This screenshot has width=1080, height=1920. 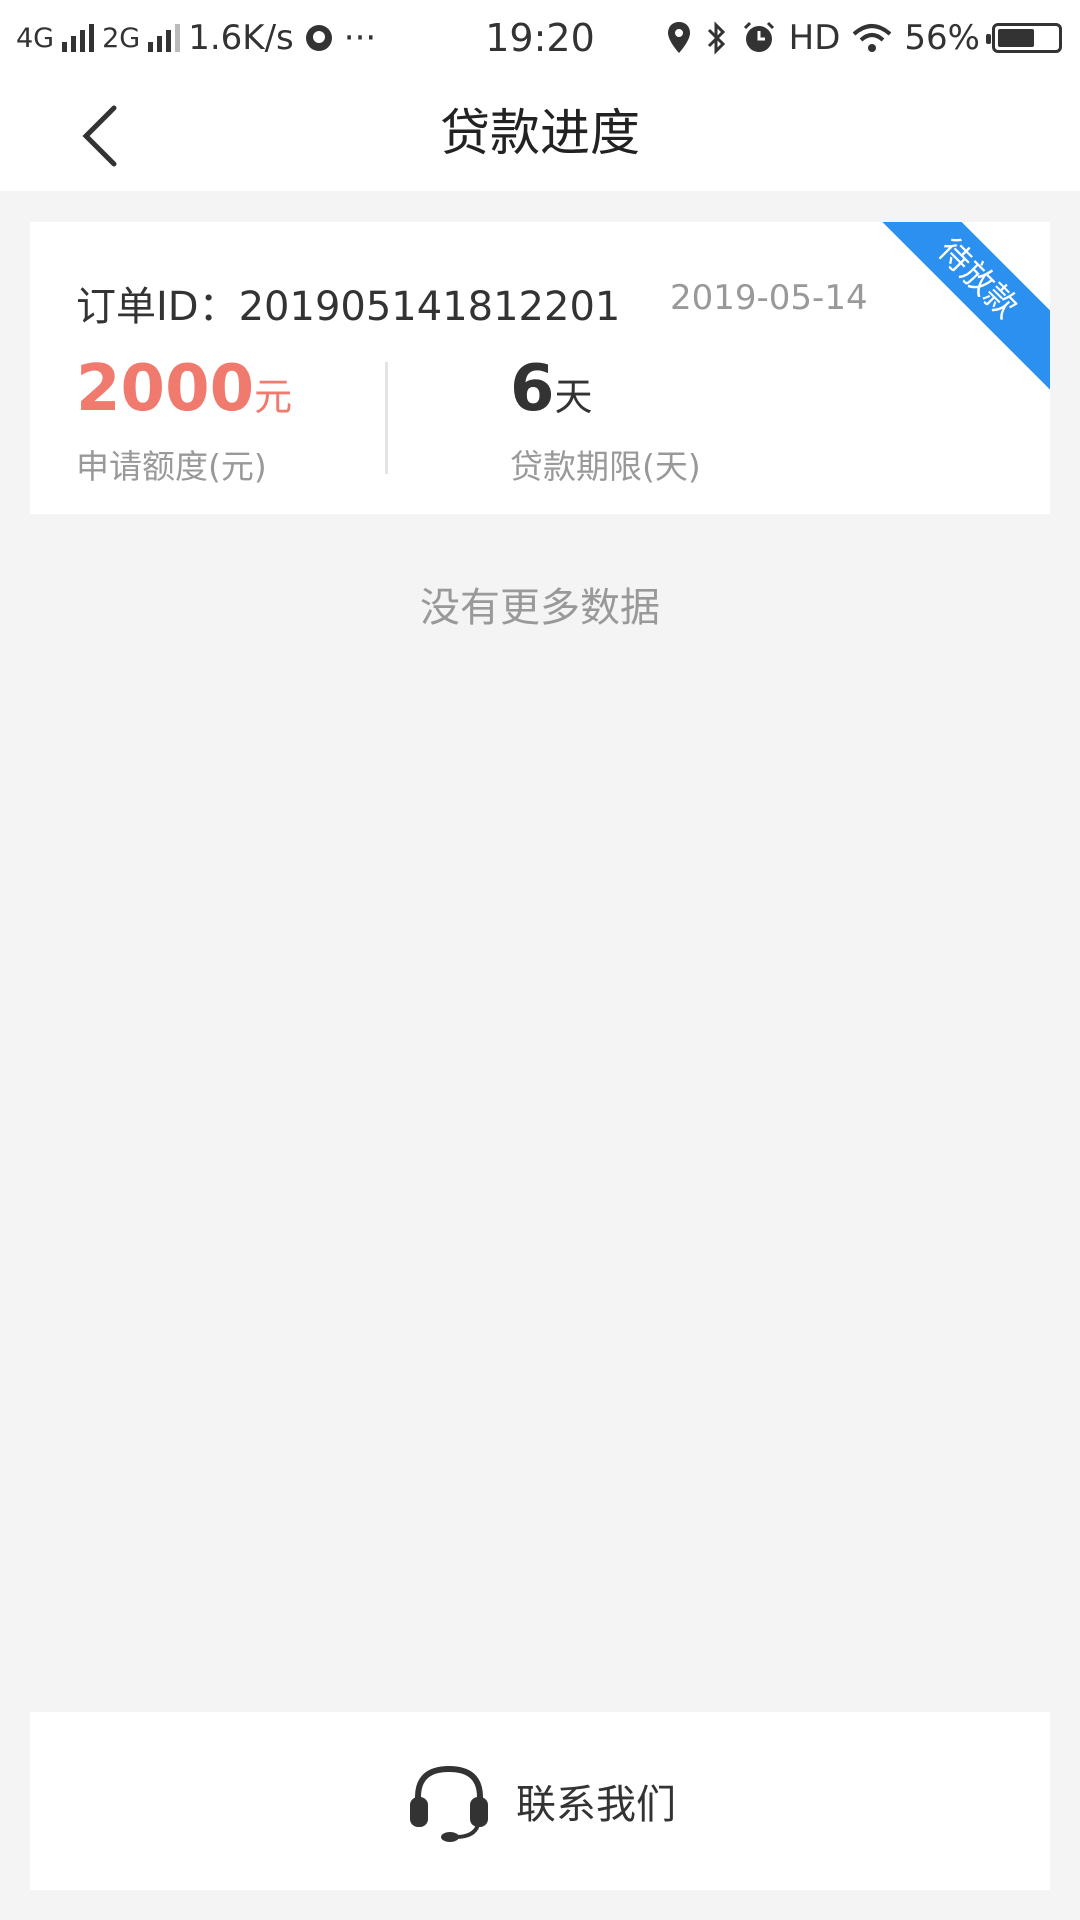 What do you see at coordinates (540, 608) in the screenshot?
I see `no-more-data-text: 没有更多数据` at bounding box center [540, 608].